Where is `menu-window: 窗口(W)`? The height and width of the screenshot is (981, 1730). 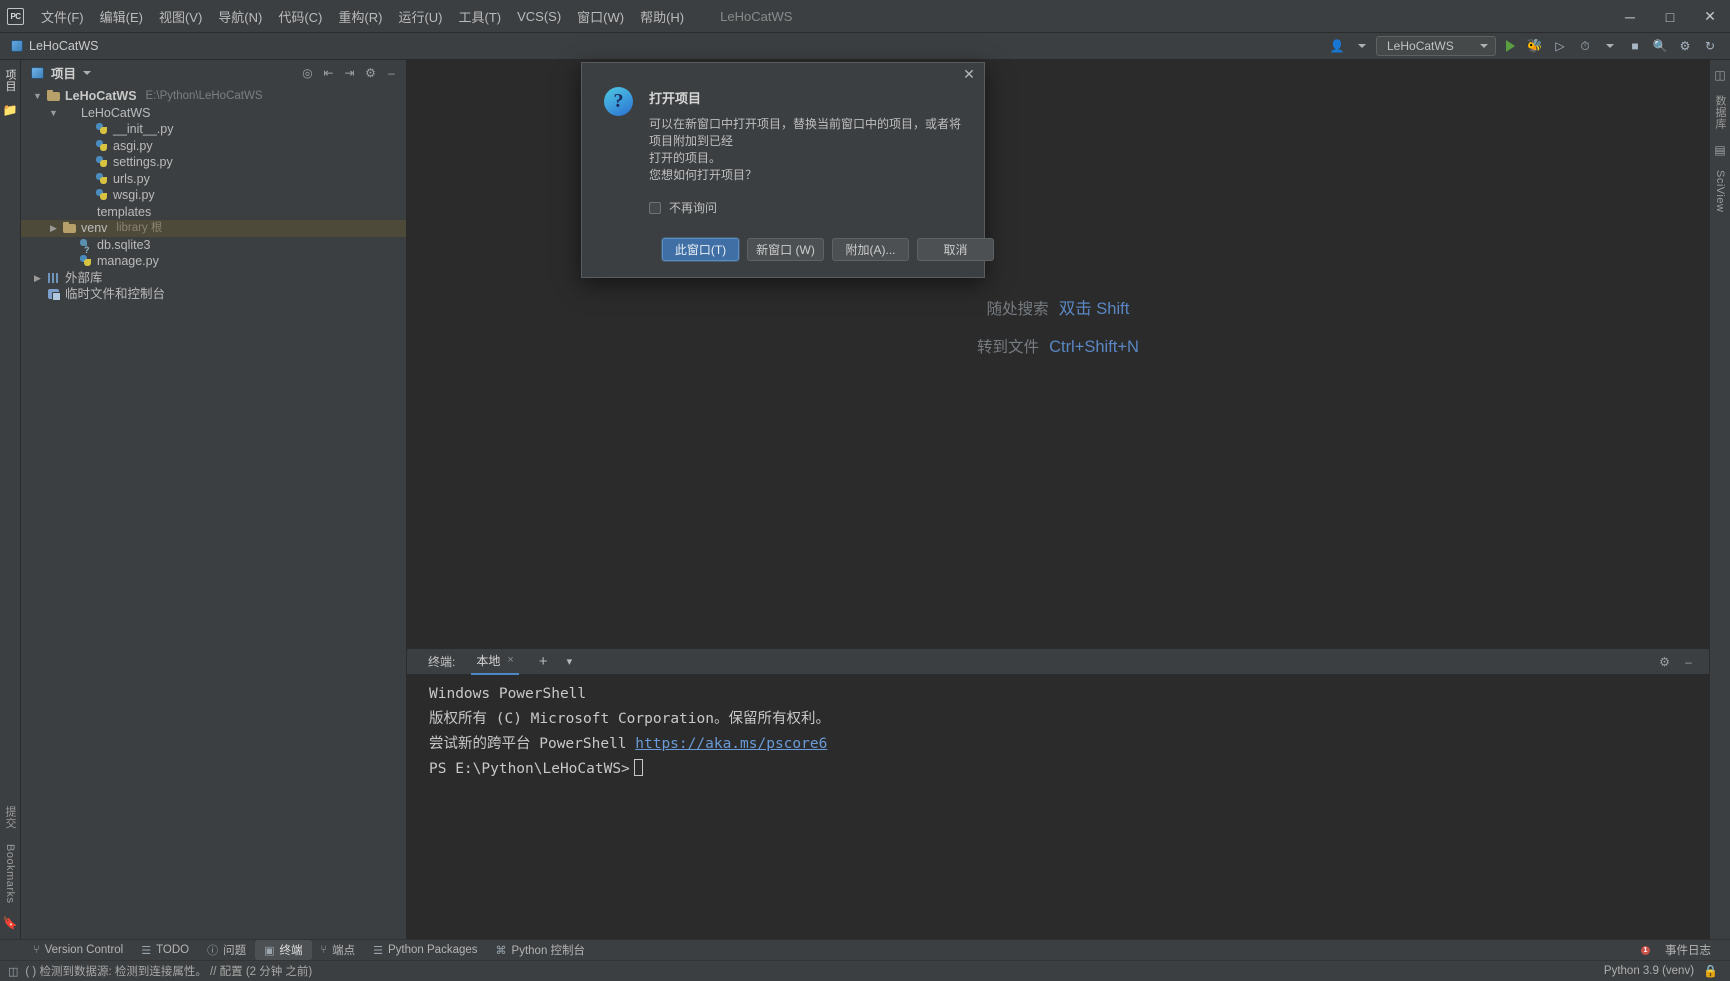 menu-window: 窗口(W) is located at coordinates (600, 16).